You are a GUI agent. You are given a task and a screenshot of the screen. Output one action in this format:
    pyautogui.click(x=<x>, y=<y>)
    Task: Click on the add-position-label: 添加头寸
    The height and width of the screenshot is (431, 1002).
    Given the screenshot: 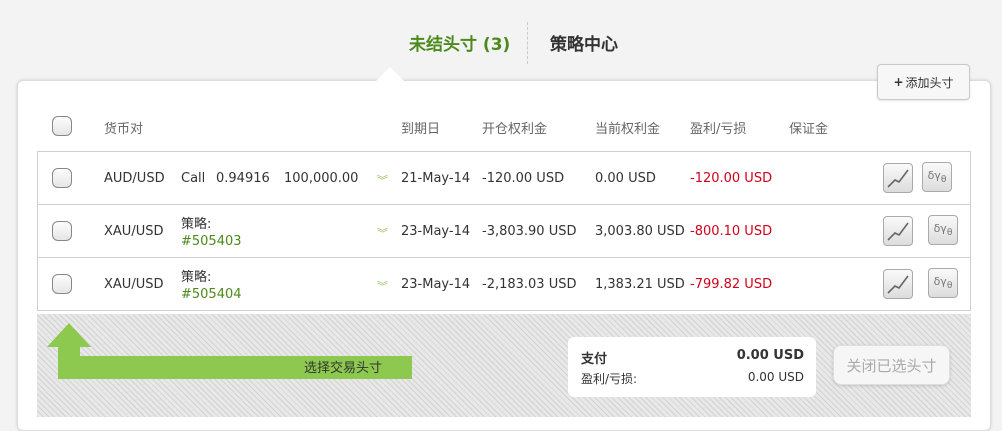 What is the action you would take?
    pyautogui.click(x=929, y=82)
    